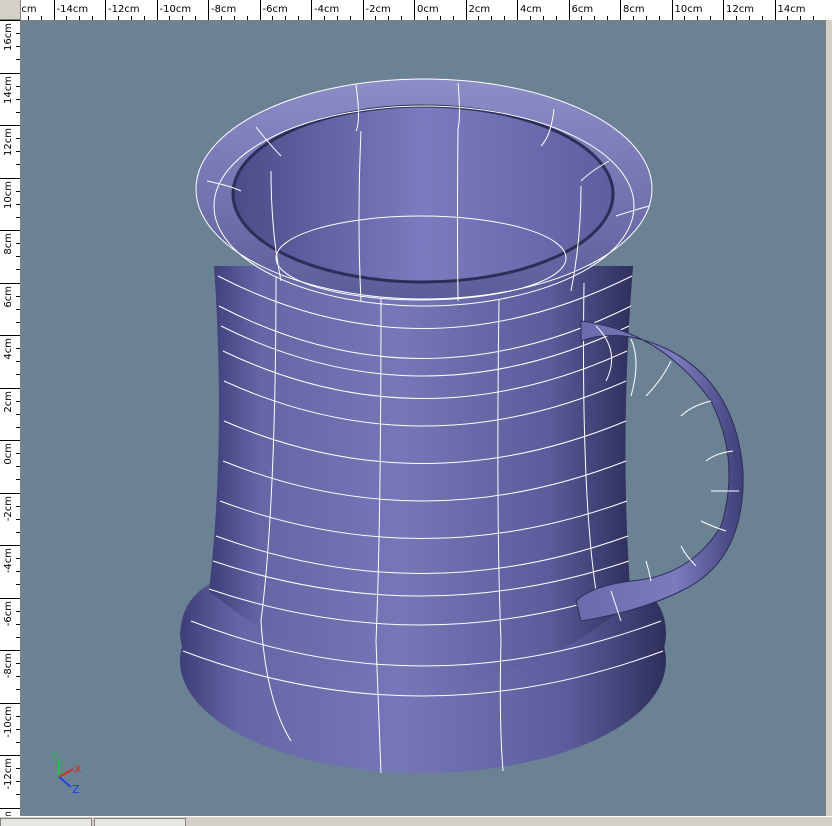  I want to click on ruler-label: 2cm, so click(479, 9).